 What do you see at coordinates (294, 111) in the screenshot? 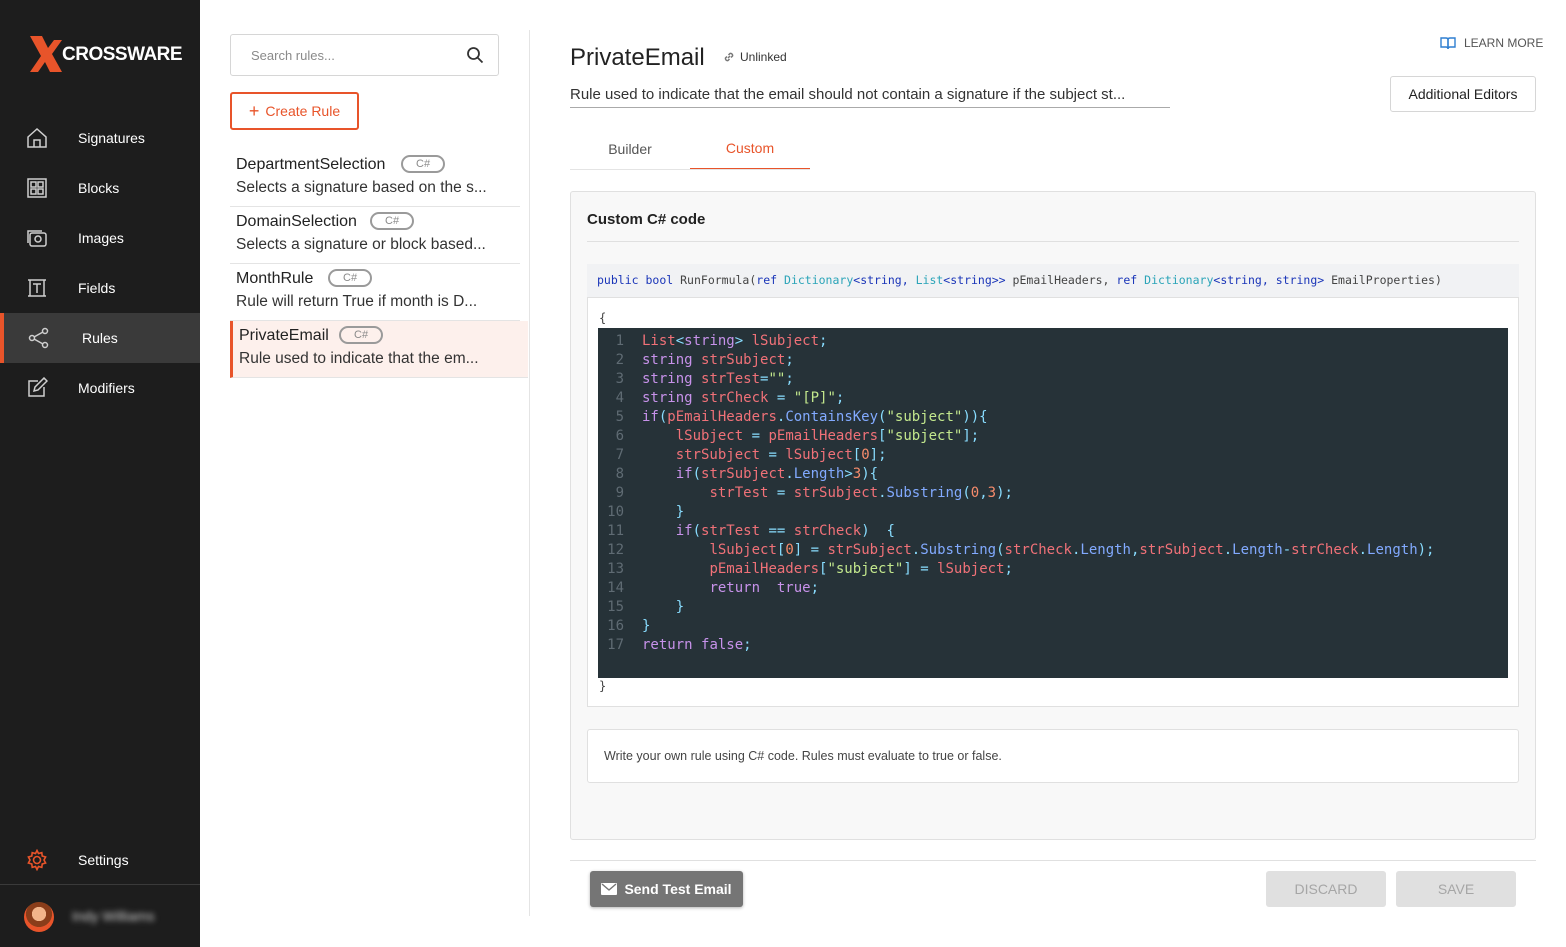
I see `create-rule-button: + Create Rule` at bounding box center [294, 111].